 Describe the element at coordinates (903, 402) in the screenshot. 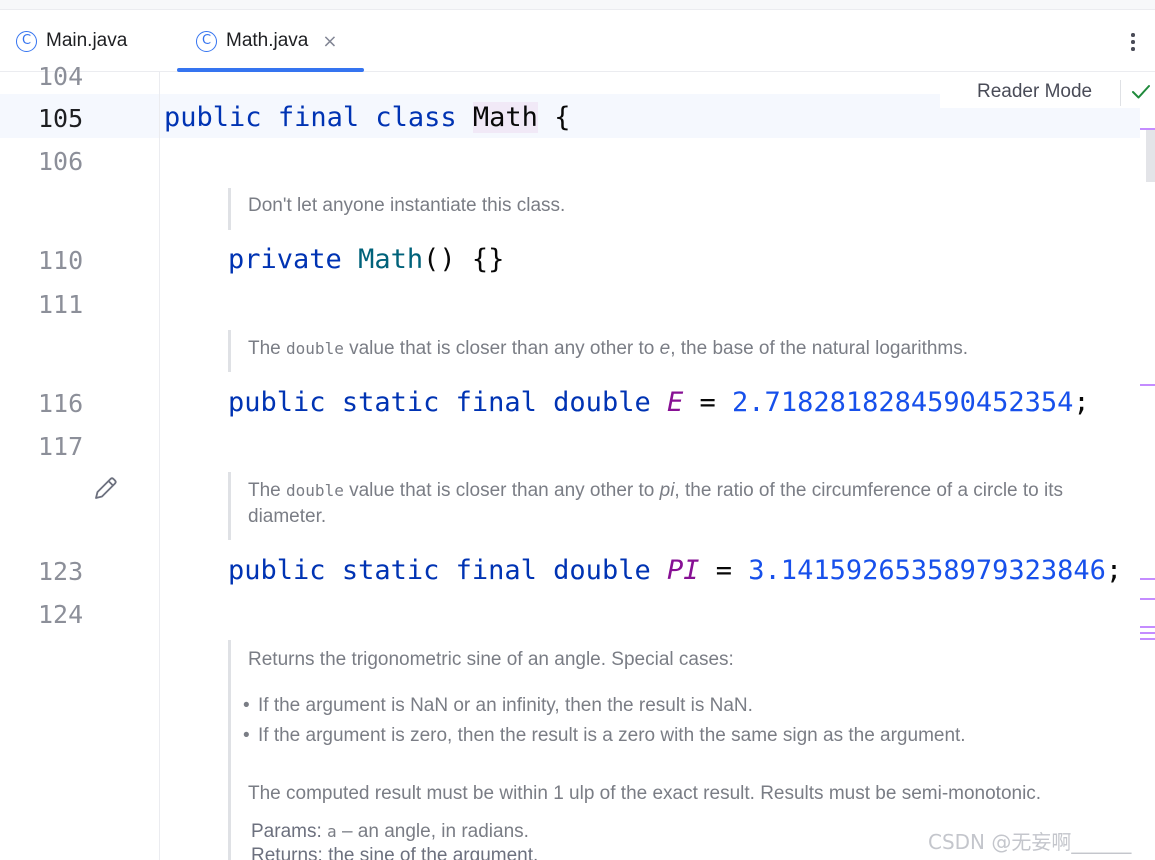

I see `number-literal: 2.7182818284590452354` at that location.